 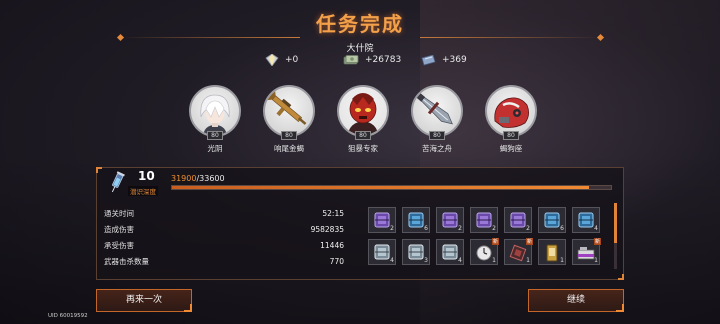 I want to click on crystal-amount: +0, so click(x=292, y=60).